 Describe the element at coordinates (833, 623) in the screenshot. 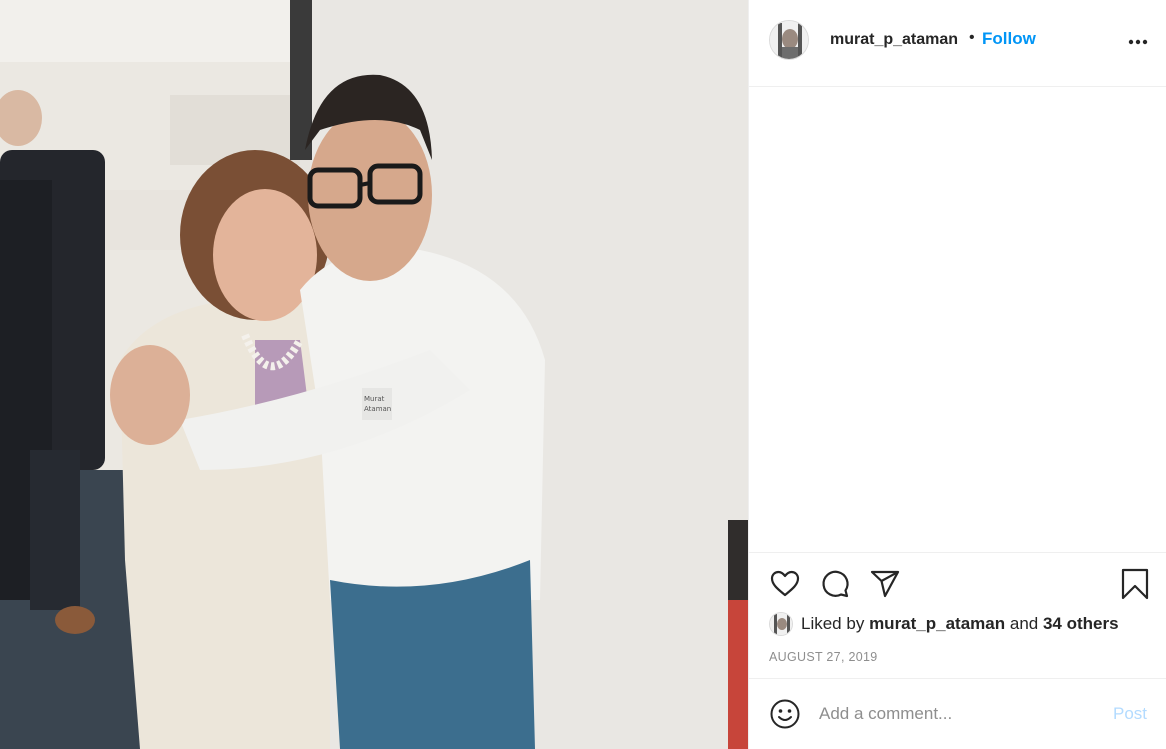

I see `liked-by-prefix: Liked by` at that location.